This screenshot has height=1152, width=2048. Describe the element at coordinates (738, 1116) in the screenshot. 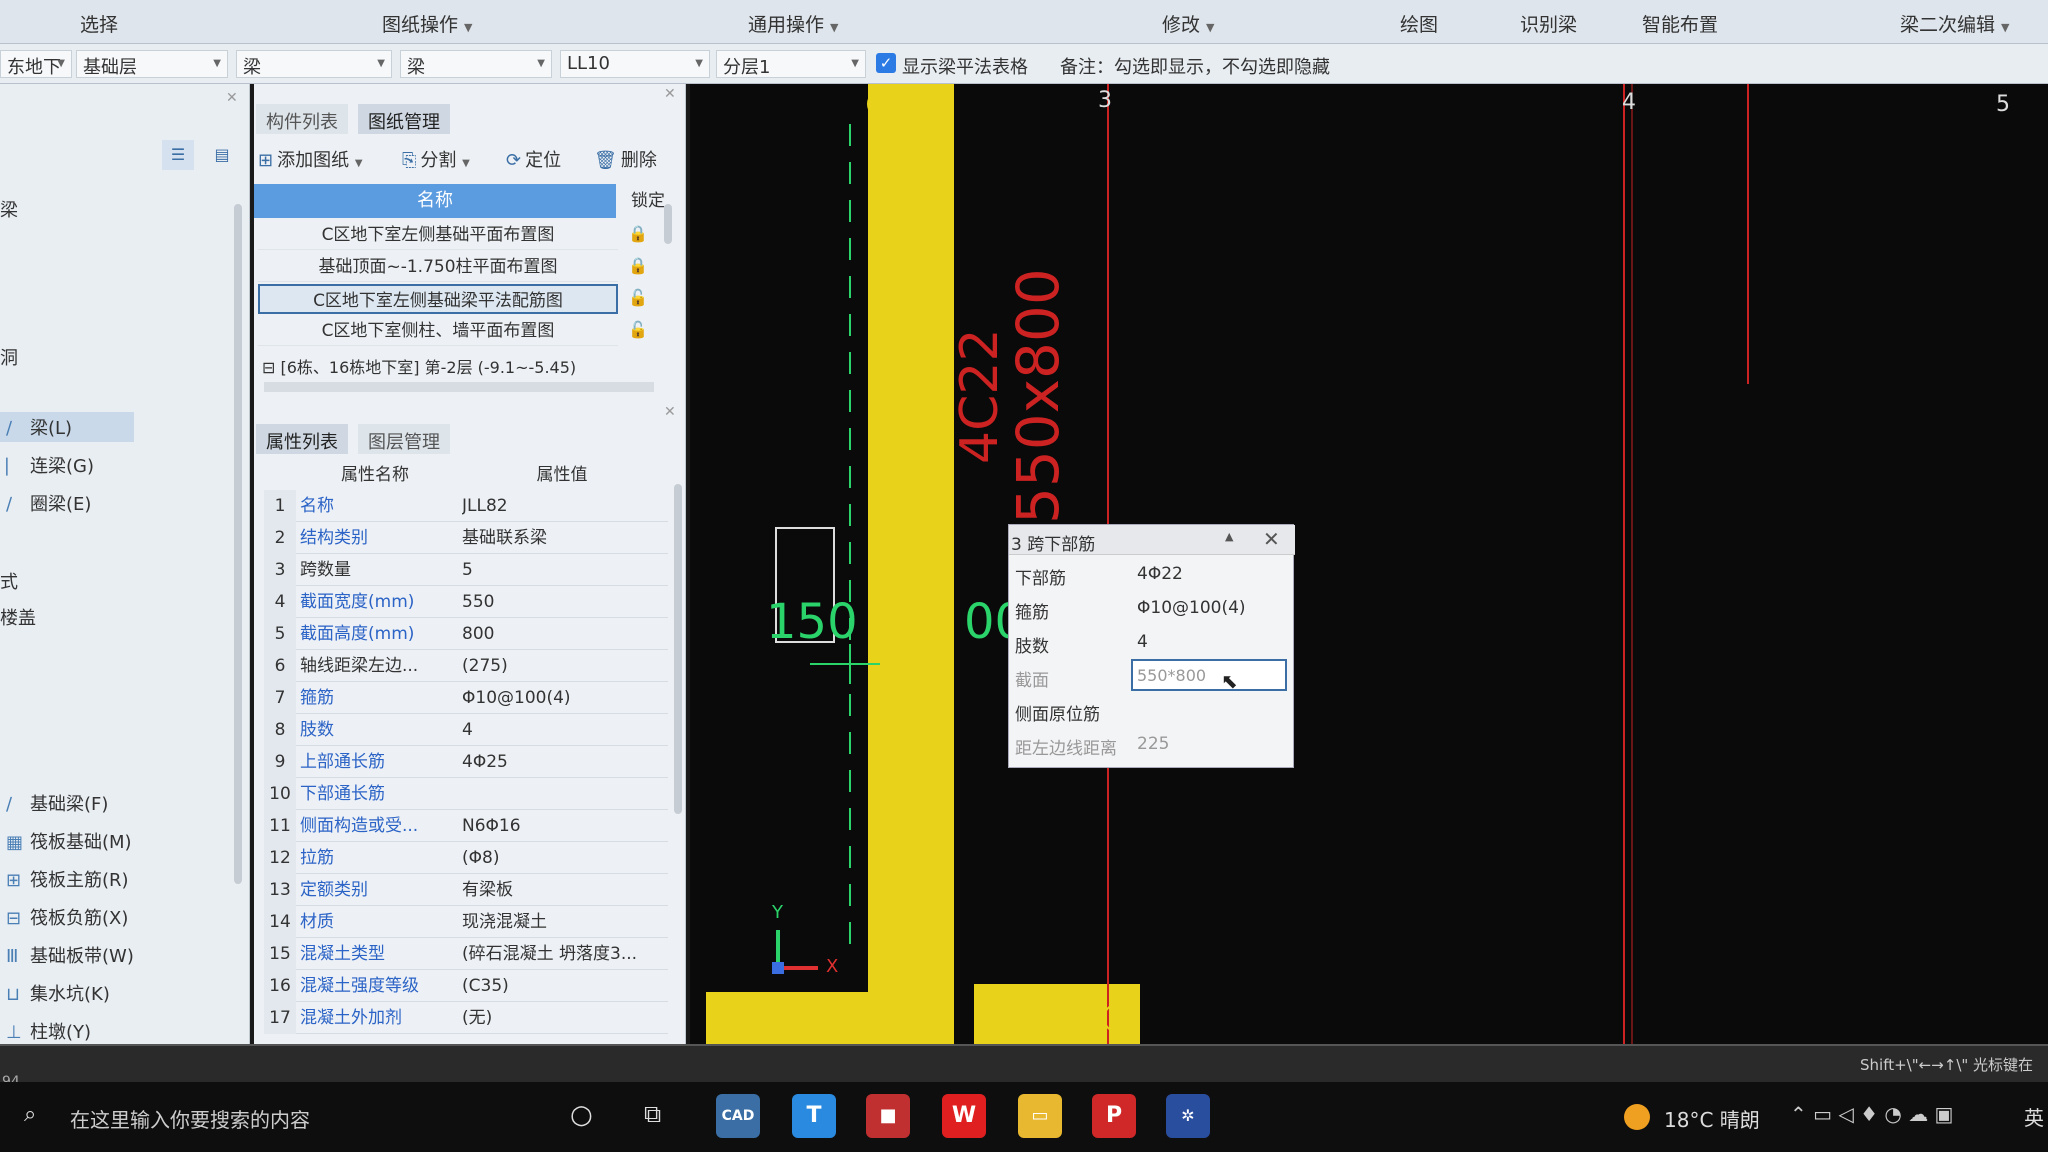

I see `cad-app-icon: CAD` at that location.